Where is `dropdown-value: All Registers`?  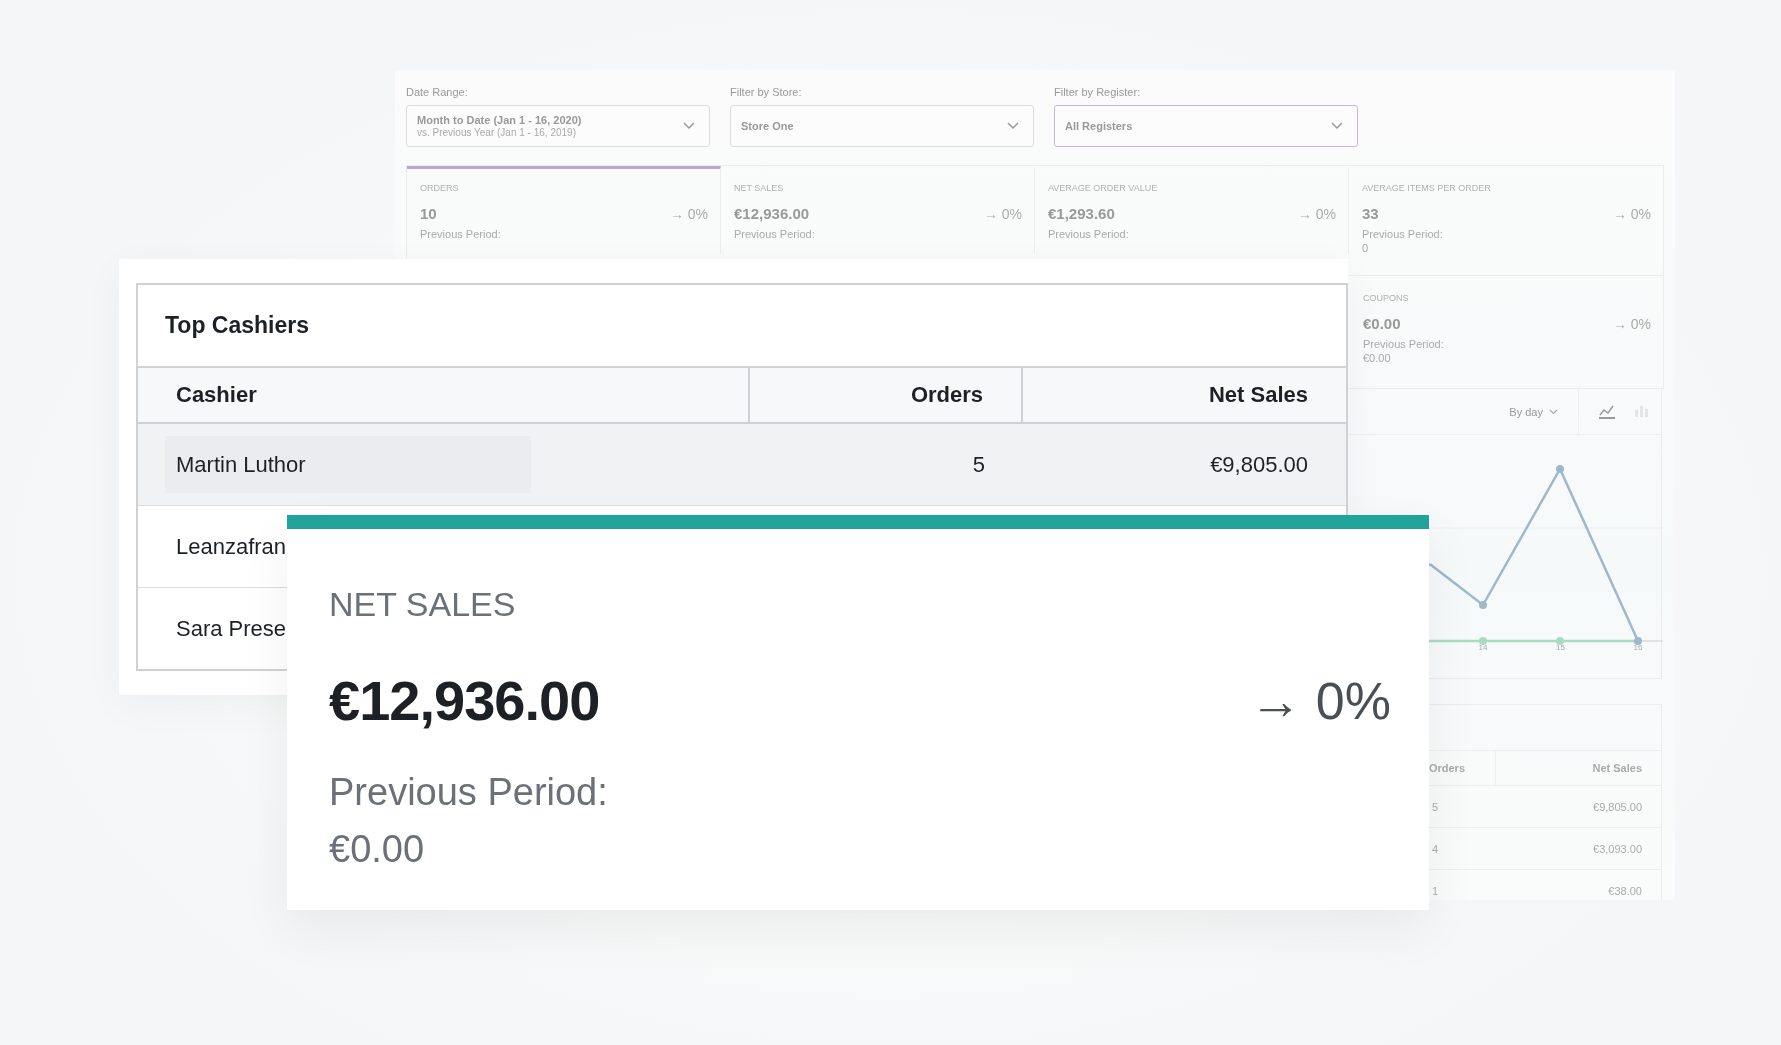 dropdown-value: All Registers is located at coordinates (1099, 126).